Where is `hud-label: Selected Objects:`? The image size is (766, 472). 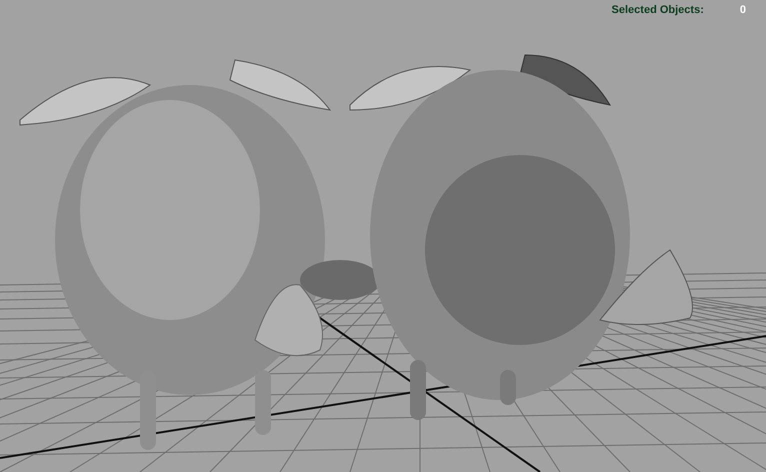
hud-label: Selected Objects: is located at coordinates (658, 10).